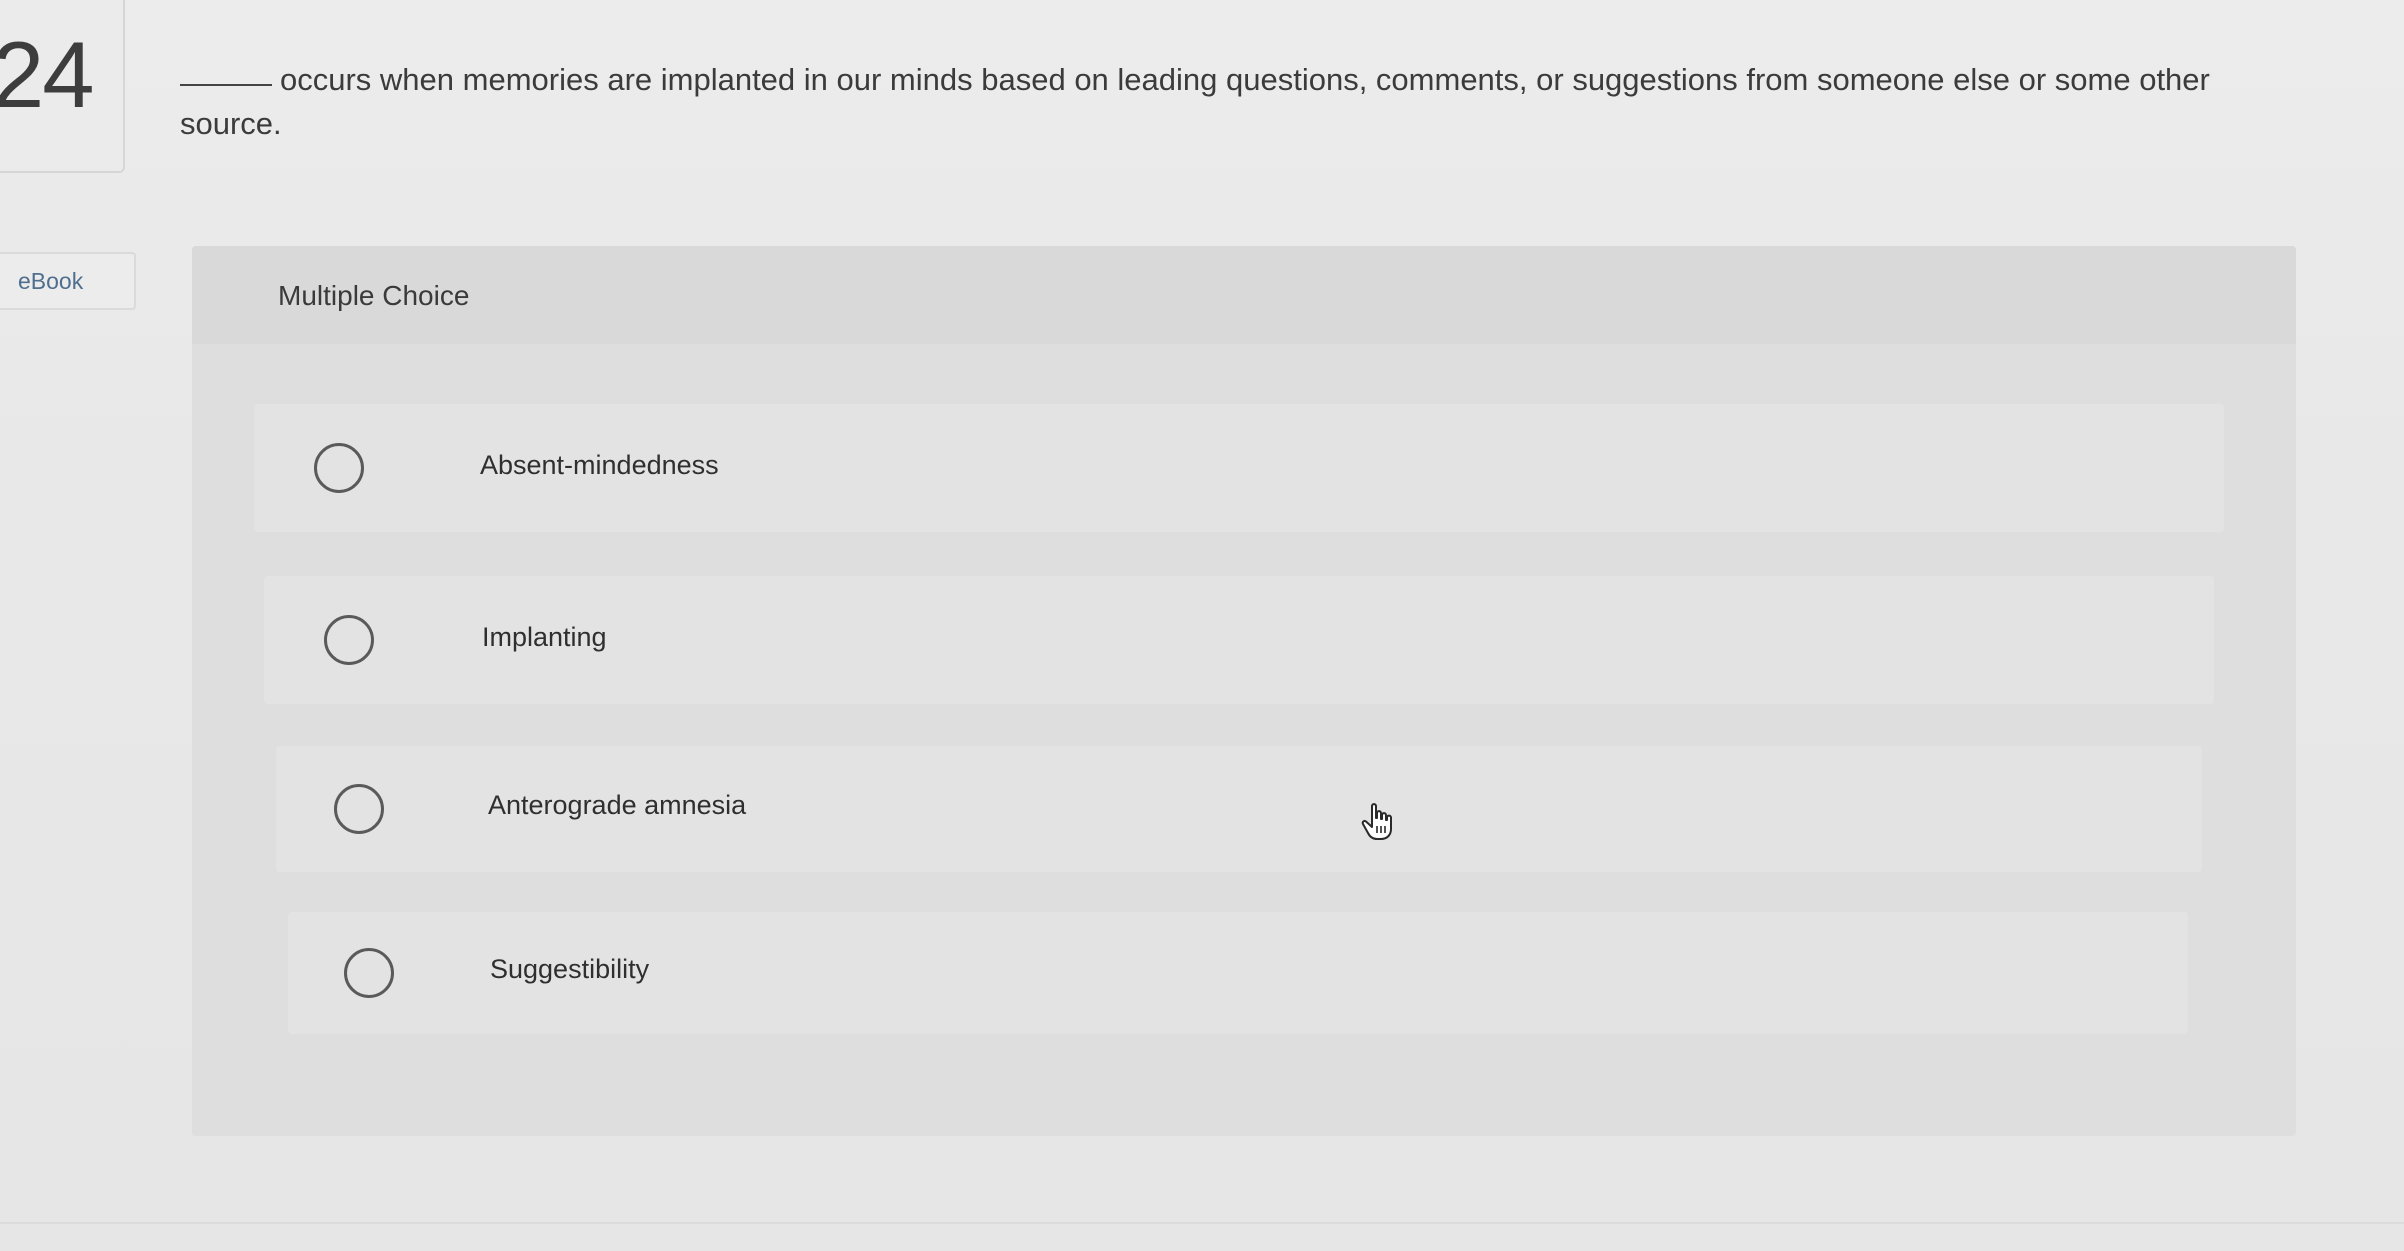  What do you see at coordinates (1376, 821) in the screenshot?
I see `hand-pointer-icon` at bounding box center [1376, 821].